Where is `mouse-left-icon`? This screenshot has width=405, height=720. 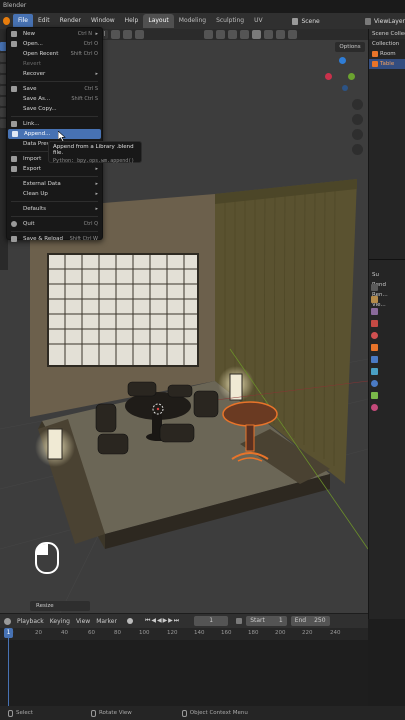 mouse-left-icon is located at coordinates (10, 713).